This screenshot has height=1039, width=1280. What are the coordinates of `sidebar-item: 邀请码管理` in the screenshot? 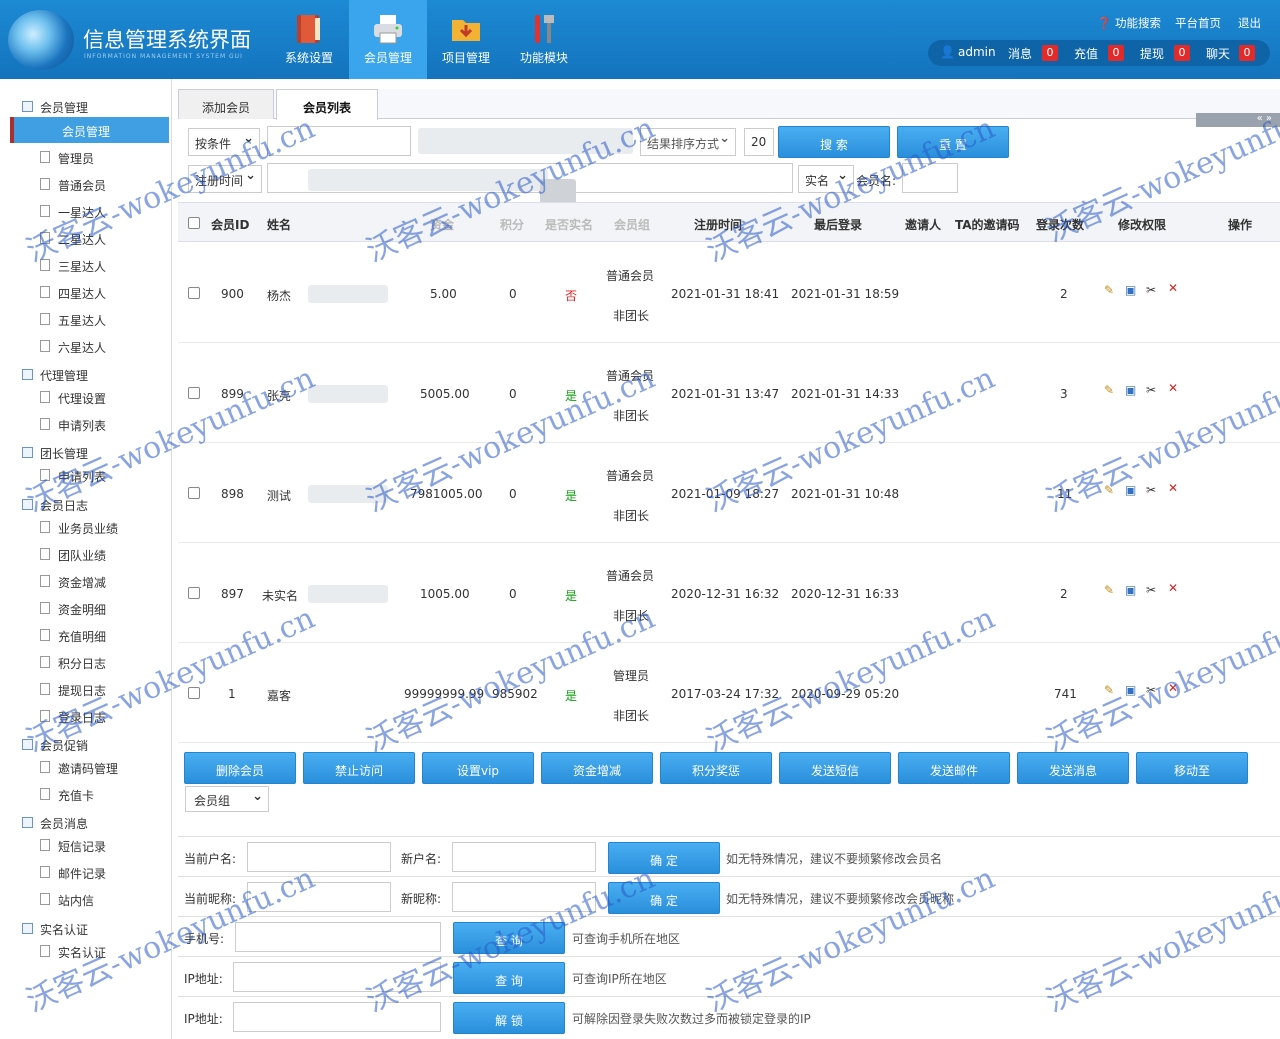 It's located at (79, 768).